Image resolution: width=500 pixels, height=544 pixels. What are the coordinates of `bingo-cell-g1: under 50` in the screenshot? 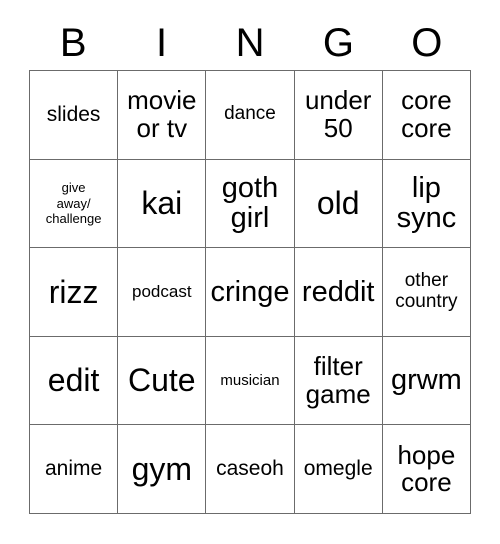 It's located at (338, 115).